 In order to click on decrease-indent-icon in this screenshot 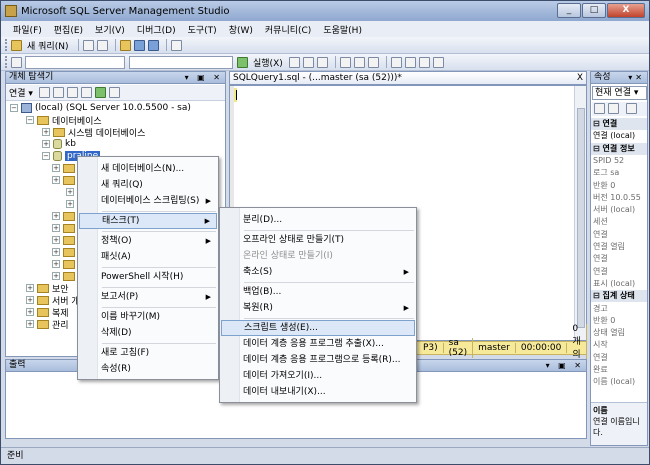, I will do `click(424, 62)`.